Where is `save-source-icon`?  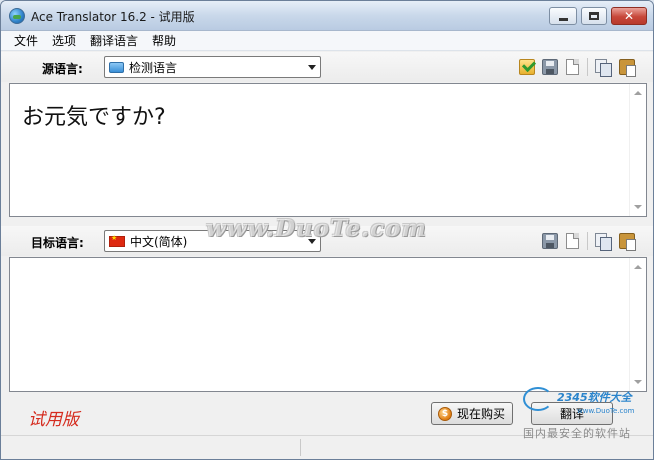
save-source-icon is located at coordinates (550, 67).